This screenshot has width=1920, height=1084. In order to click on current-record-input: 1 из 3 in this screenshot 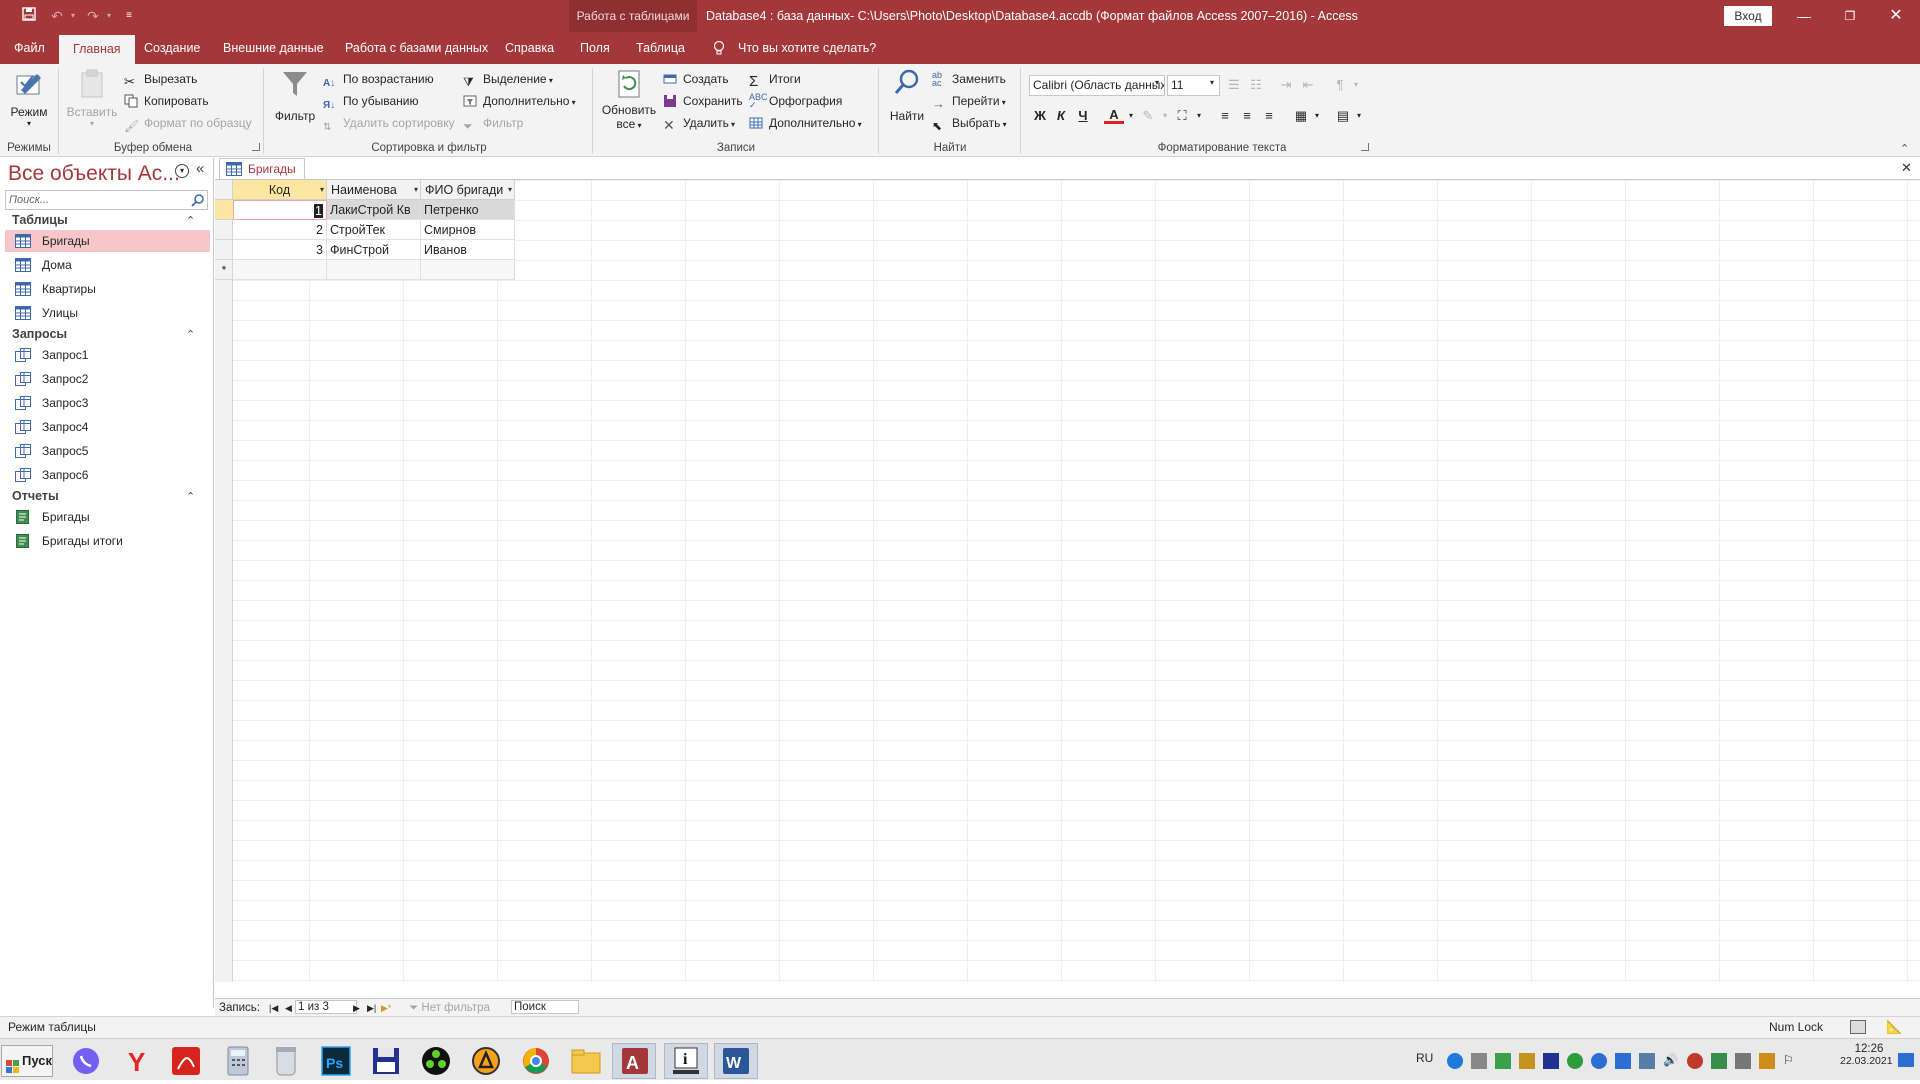, I will do `click(326, 1007)`.